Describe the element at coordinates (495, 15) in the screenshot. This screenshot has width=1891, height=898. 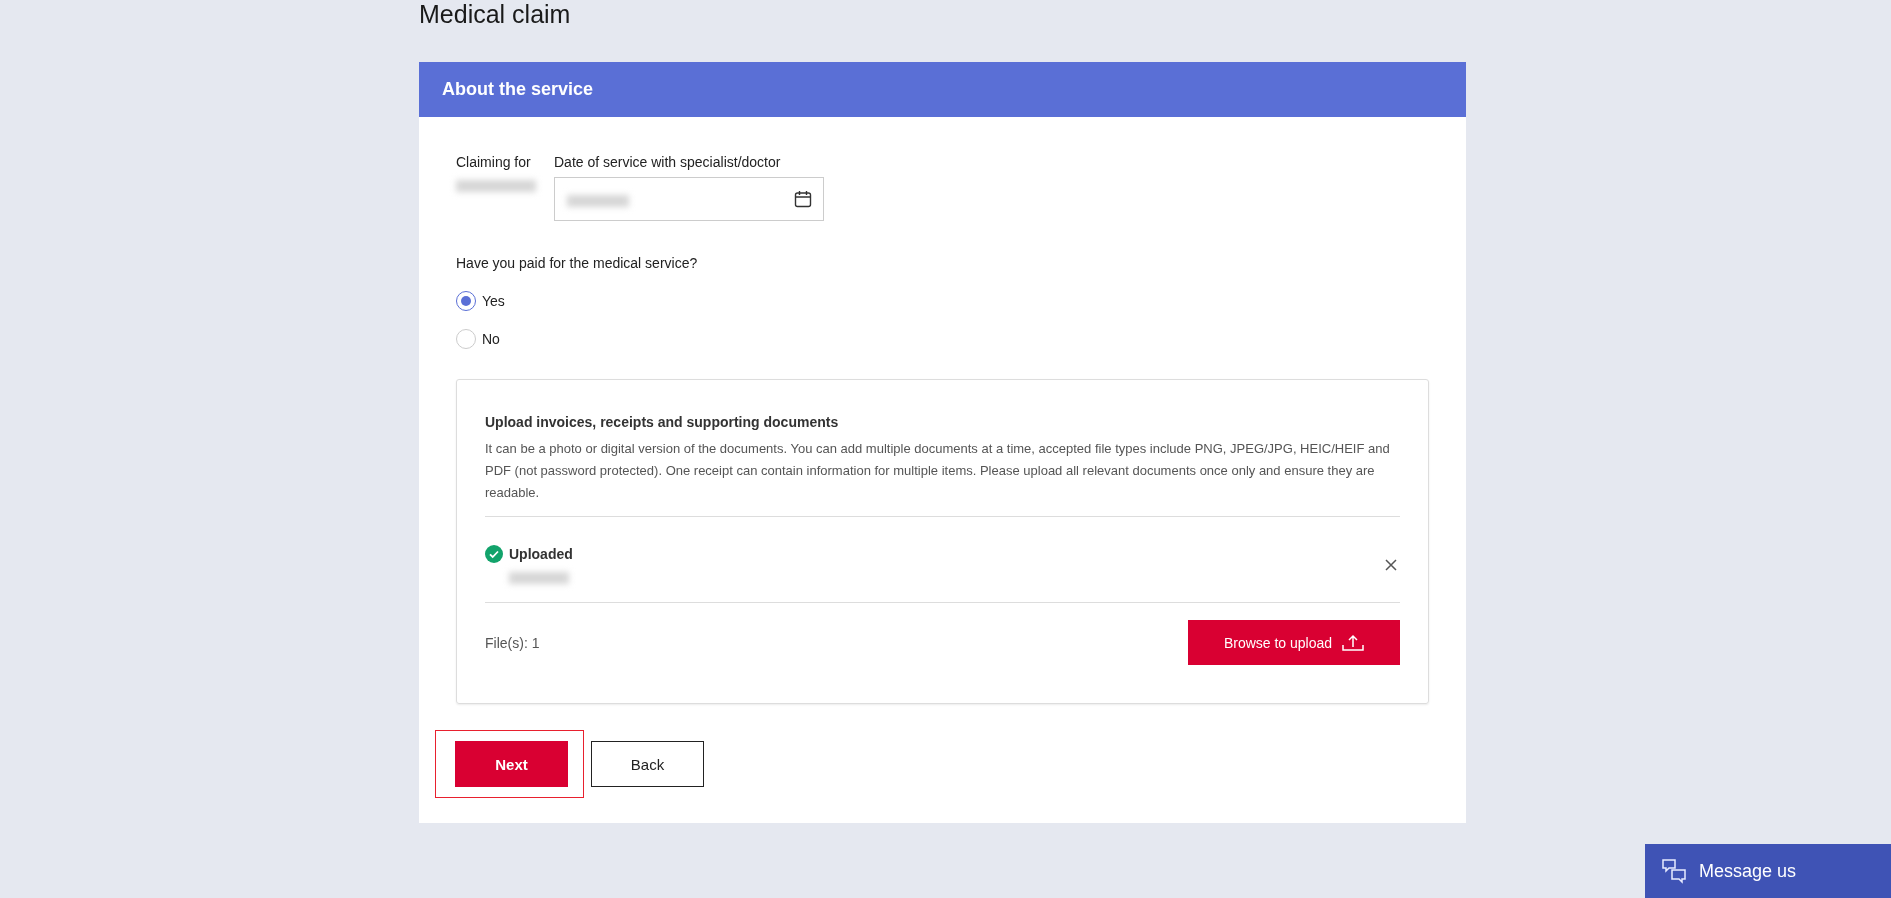
I see `page-title: Medical claim` at that location.